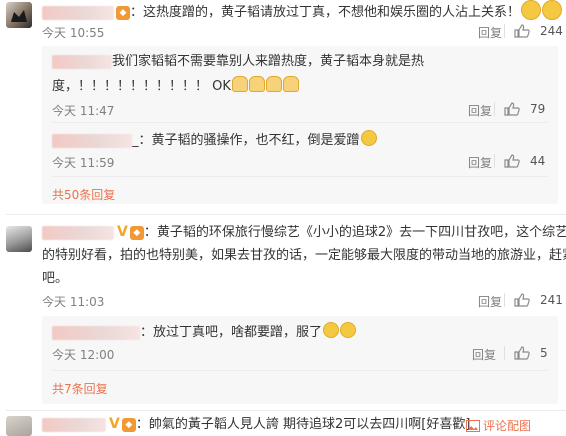 The image size is (566, 436). What do you see at coordinates (238, 62) in the screenshot?
I see `reply-text: 我们家韬韬不需要靠别人来蹭热度，黄子韬本身就是热` at bounding box center [238, 62].